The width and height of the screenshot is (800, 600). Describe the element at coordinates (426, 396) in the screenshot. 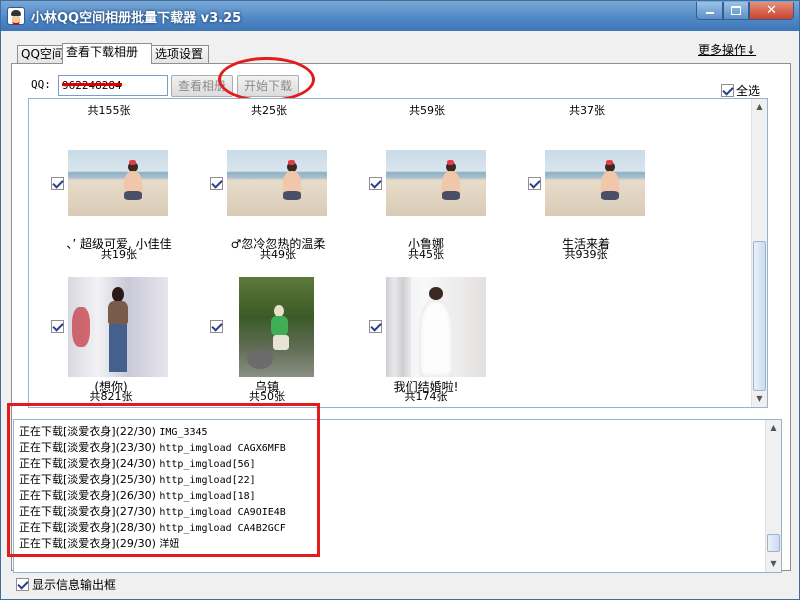

I see `album-count: 共174张` at that location.